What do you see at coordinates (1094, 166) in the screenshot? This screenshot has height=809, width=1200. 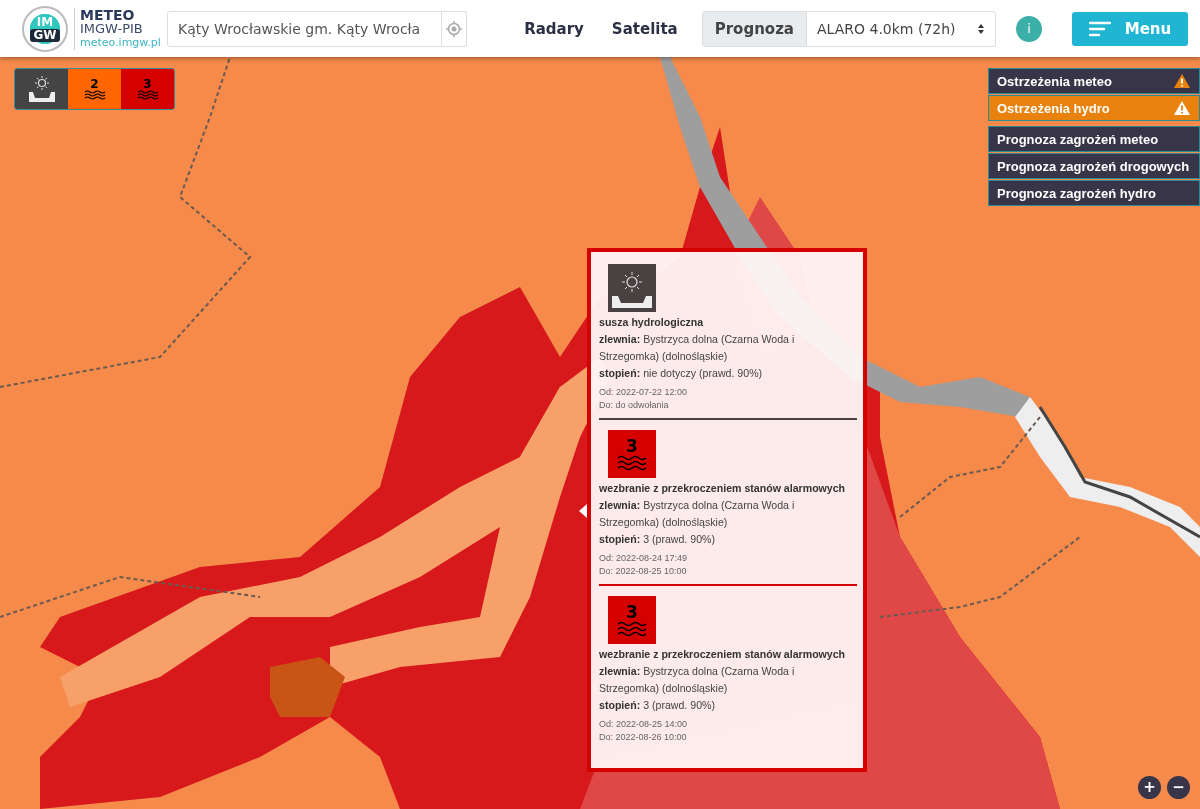 I see `layer-item: Prognoza zagrożeń drogowych` at bounding box center [1094, 166].